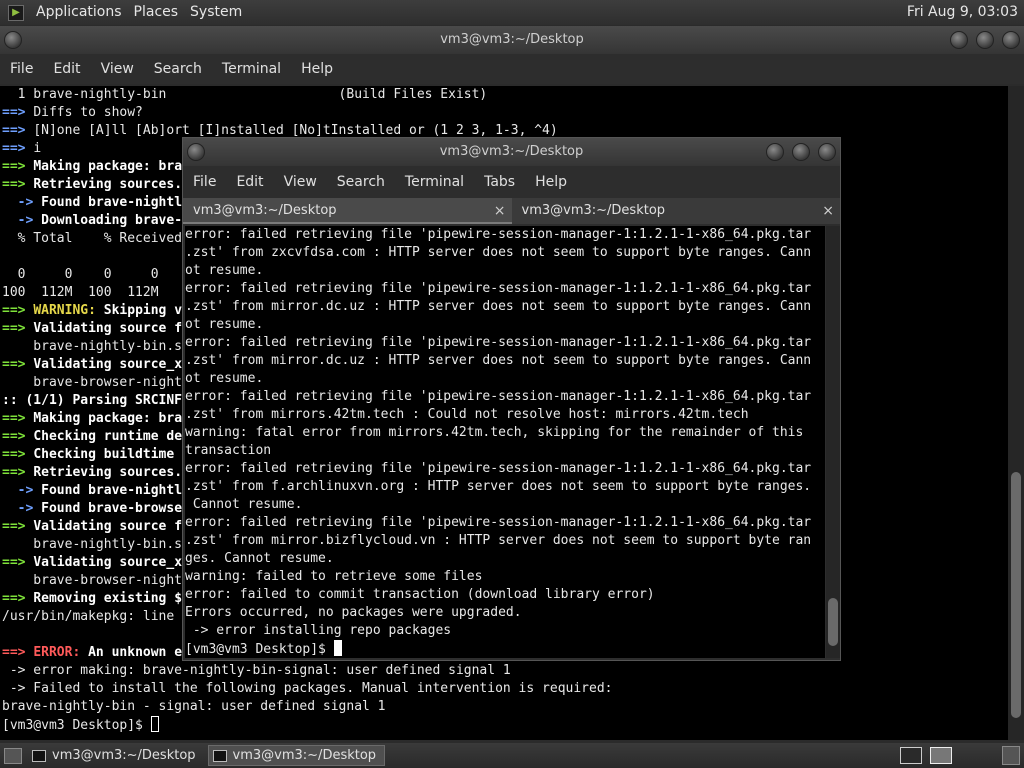 Image resolution: width=1024 pixels, height=768 pixels. What do you see at coordinates (224, 324) in the screenshot?
I see `terminal-text: ot resume.` at bounding box center [224, 324].